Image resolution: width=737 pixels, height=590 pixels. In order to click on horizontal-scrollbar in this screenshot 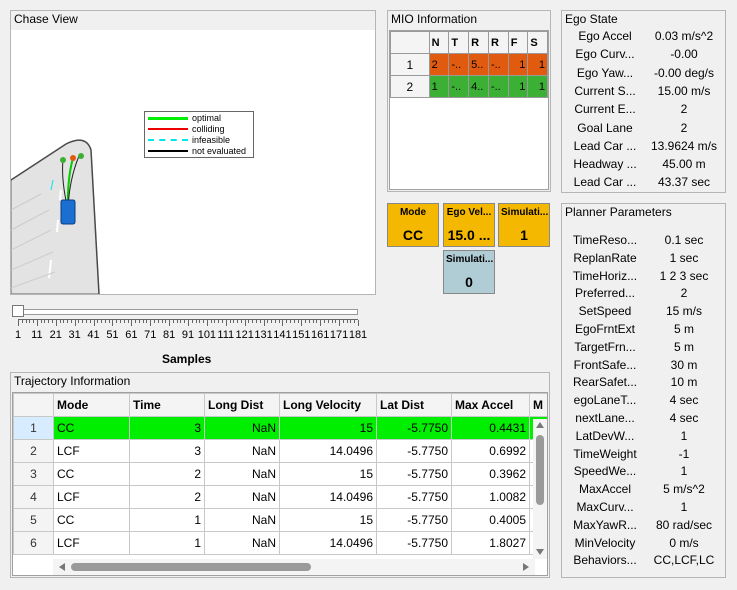, I will do `click(294, 567)`.